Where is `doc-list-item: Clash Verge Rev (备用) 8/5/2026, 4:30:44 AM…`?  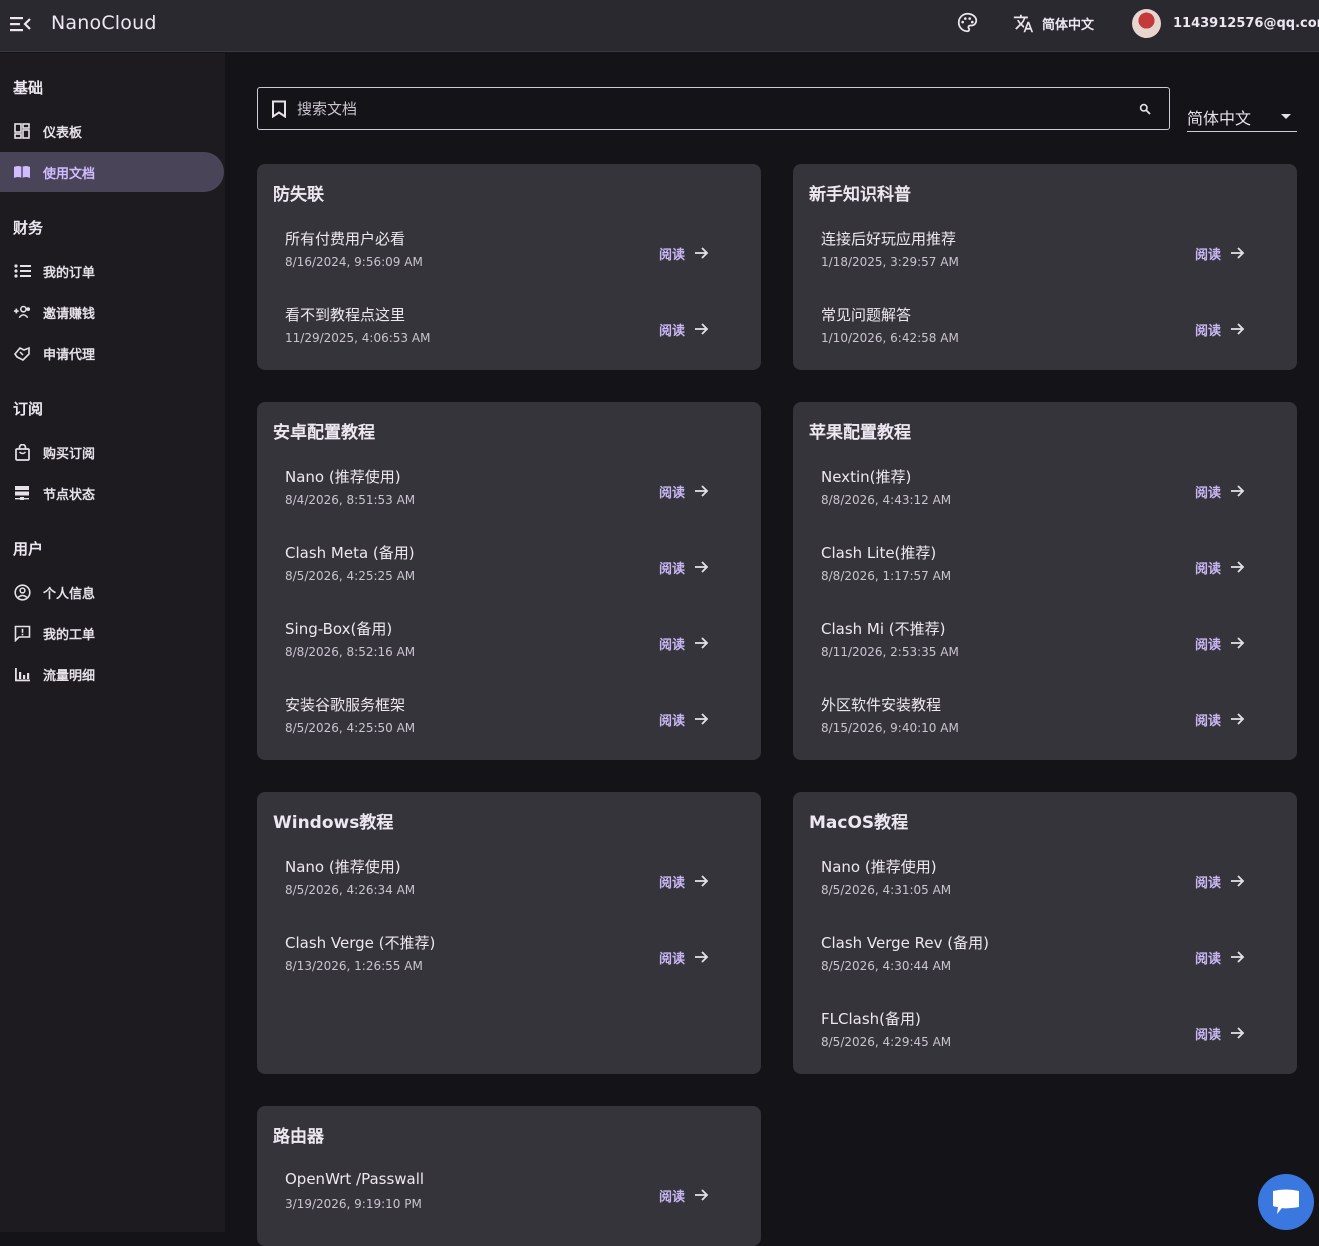 doc-list-item: Clash Verge Rev (备用) 8/5/2026, 4:30:44 AM… is located at coordinates (1045, 970).